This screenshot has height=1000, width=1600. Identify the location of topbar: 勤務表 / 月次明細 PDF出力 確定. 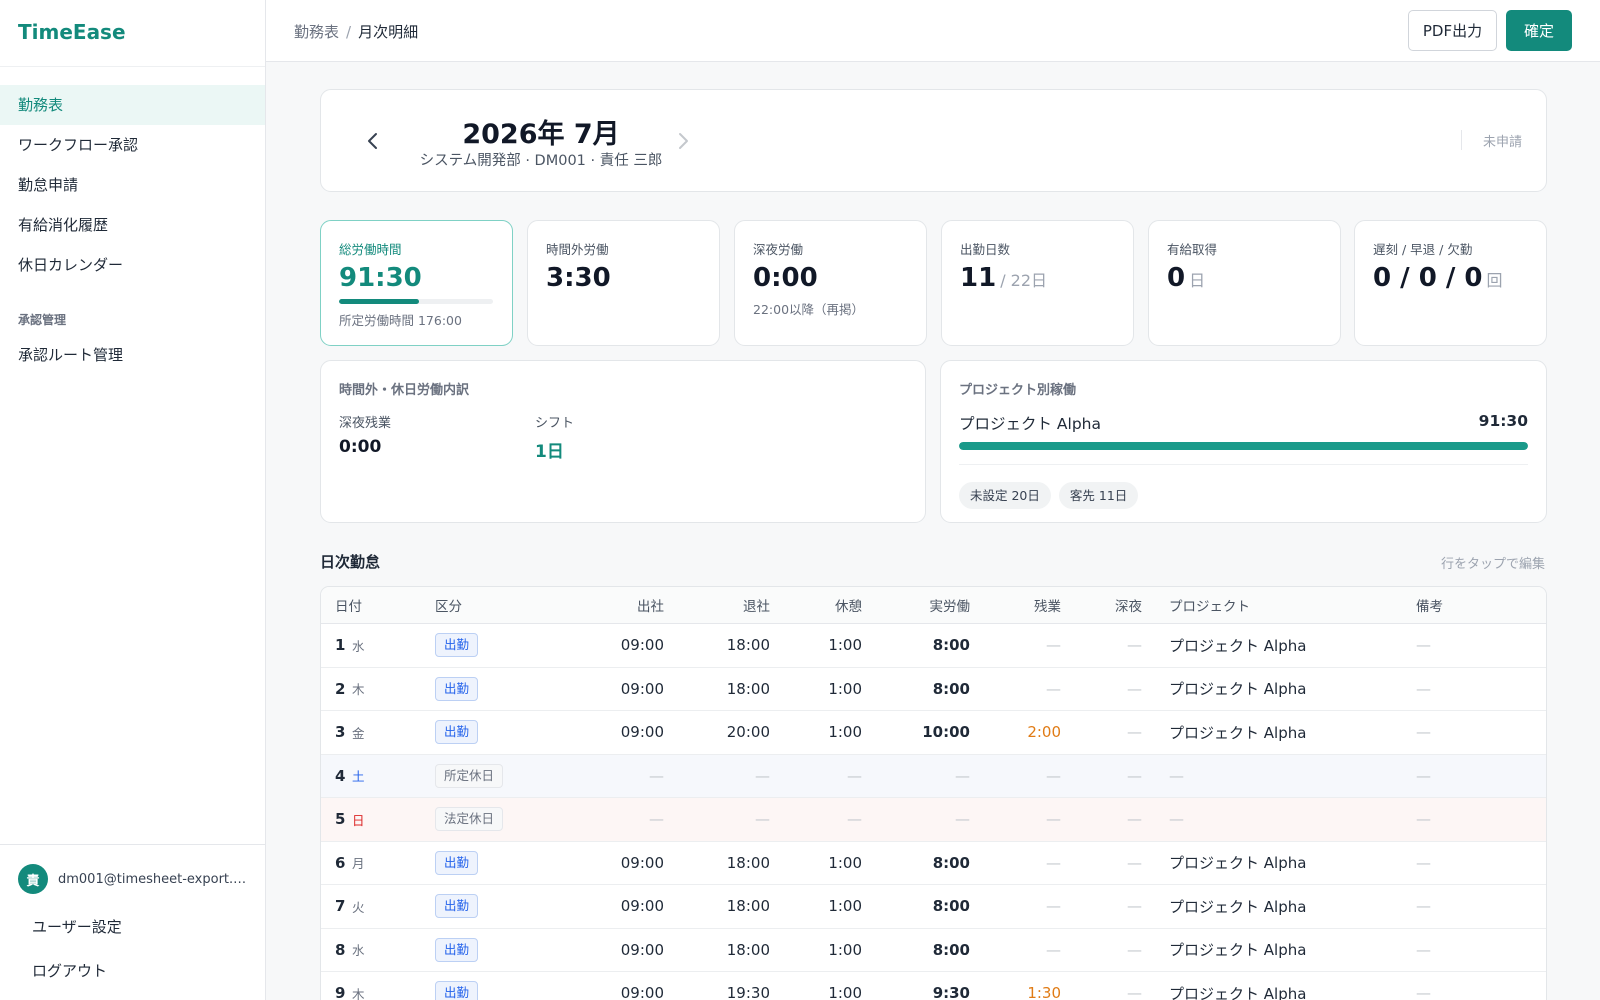
(933, 31).